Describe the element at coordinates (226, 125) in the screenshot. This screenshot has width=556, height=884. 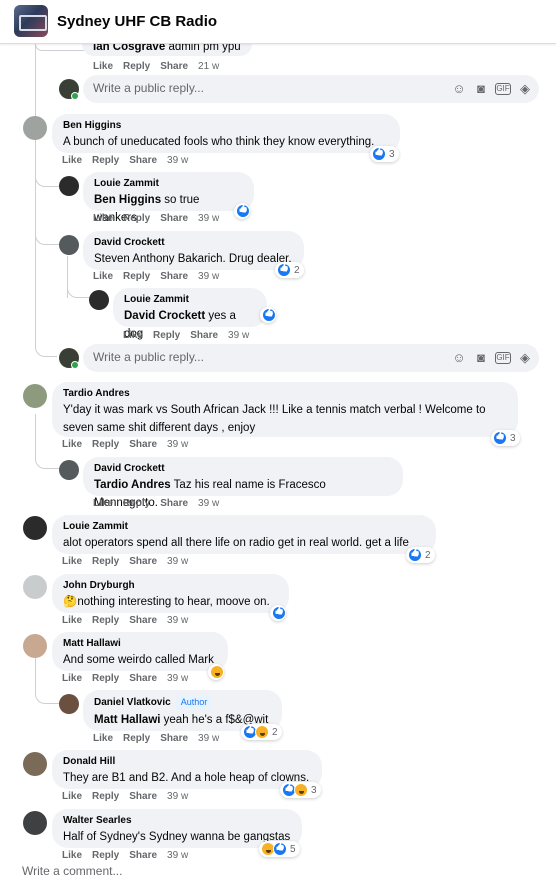
I see `comment-author: Ben Higgins` at that location.